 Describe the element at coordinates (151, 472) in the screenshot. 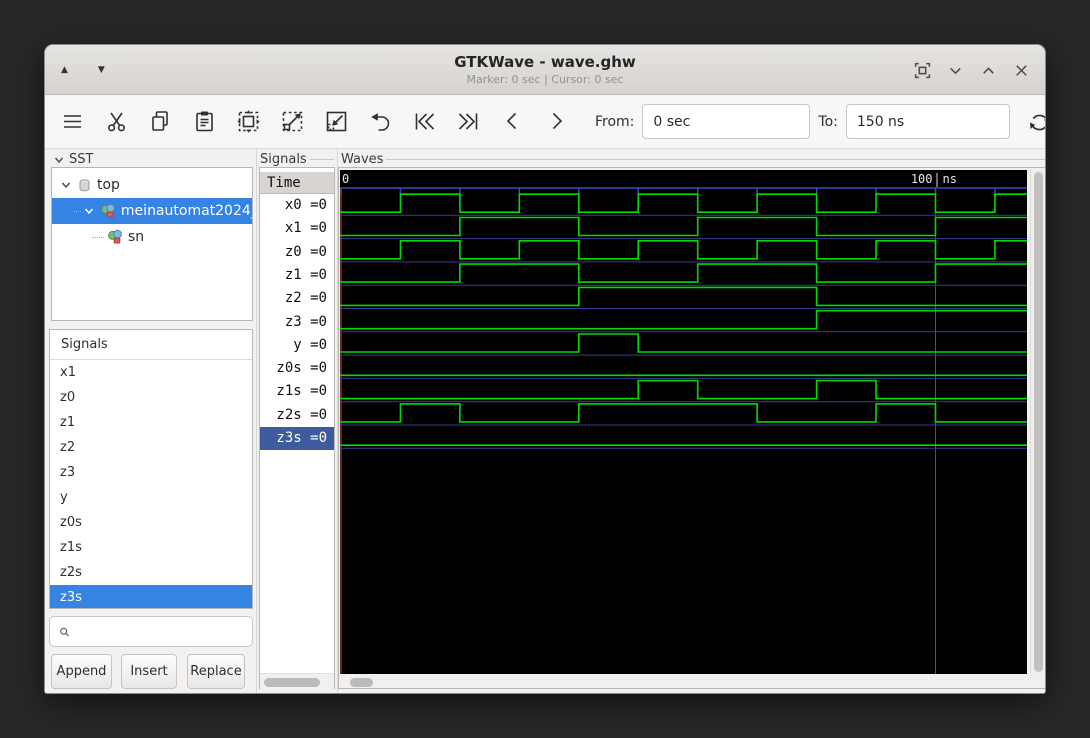

I see `signal-list-item: z3` at that location.